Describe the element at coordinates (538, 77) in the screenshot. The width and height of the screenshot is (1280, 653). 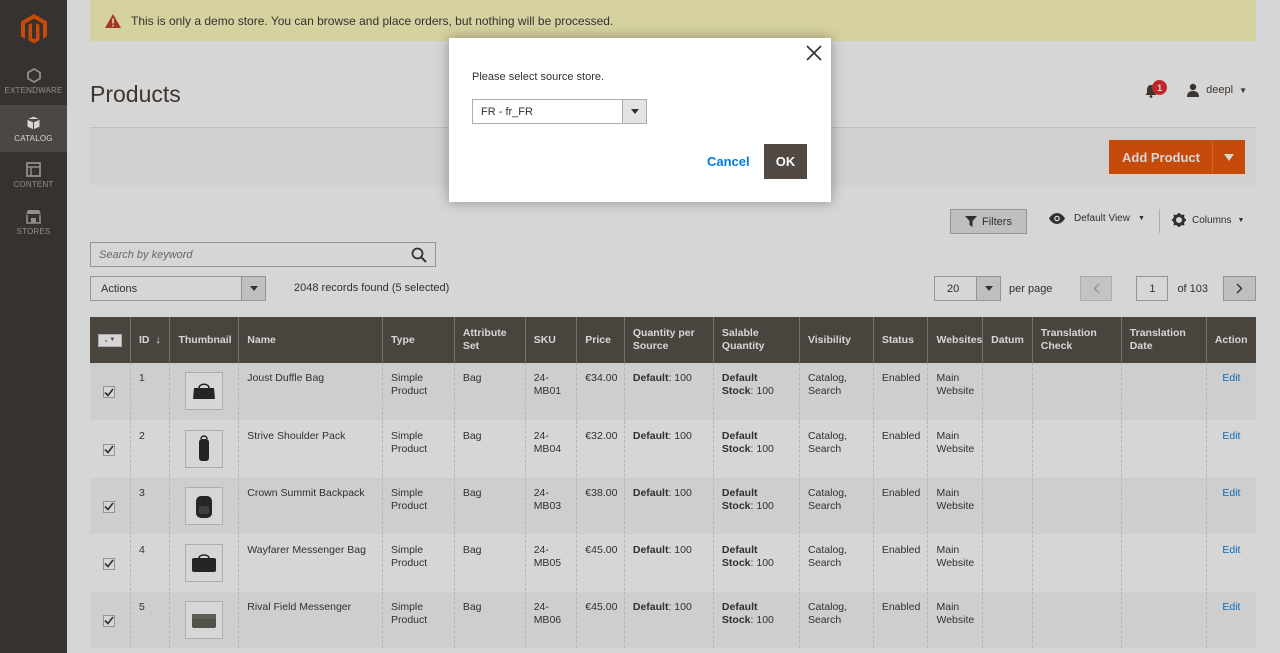
I see `modal-message: Please select source store.` at that location.